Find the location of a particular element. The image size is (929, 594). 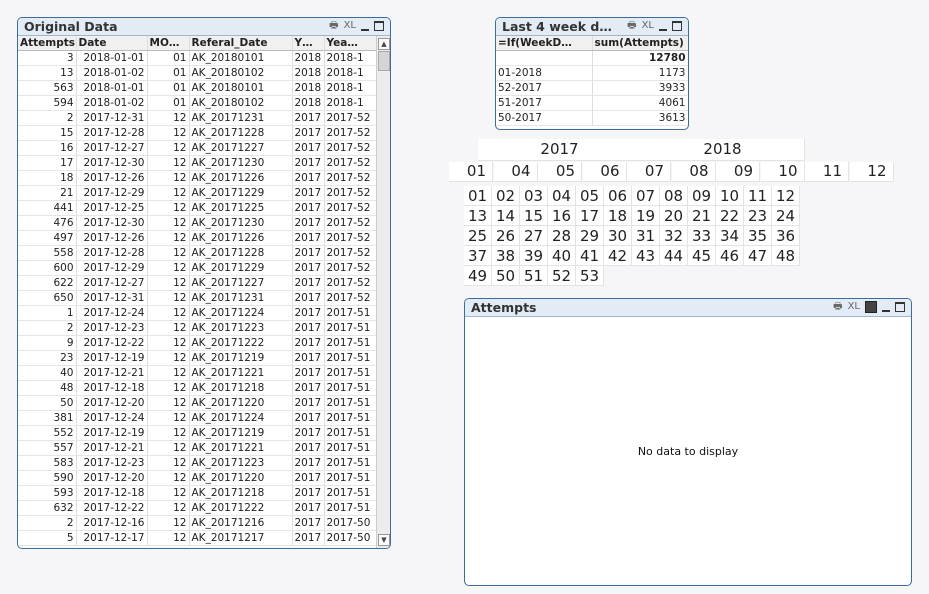

month-item: 01 is located at coordinates (471, 172).